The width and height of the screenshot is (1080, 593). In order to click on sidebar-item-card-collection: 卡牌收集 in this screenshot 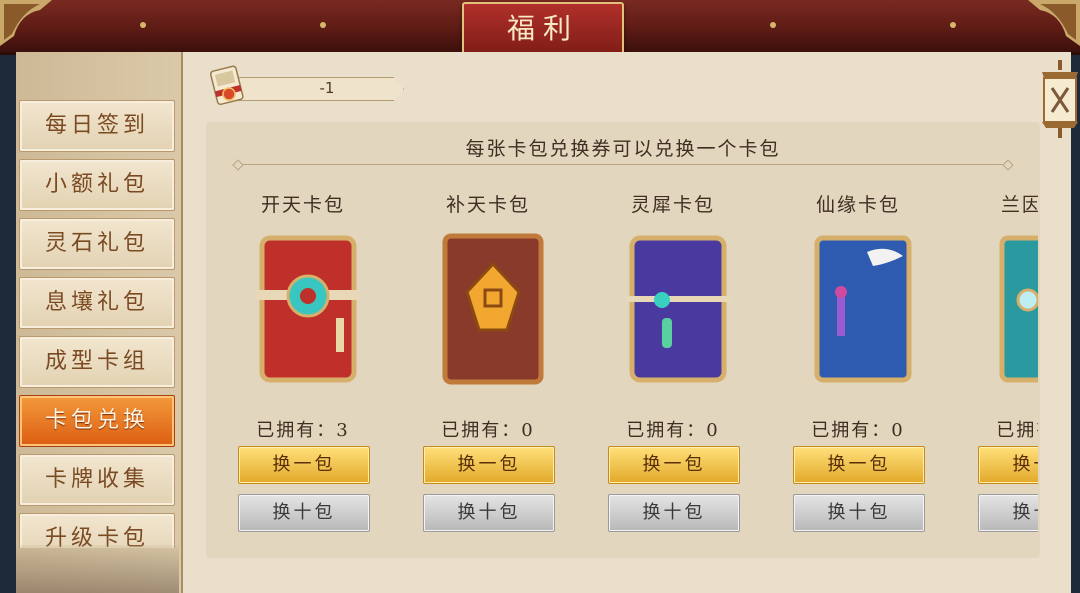, I will do `click(97, 480)`.